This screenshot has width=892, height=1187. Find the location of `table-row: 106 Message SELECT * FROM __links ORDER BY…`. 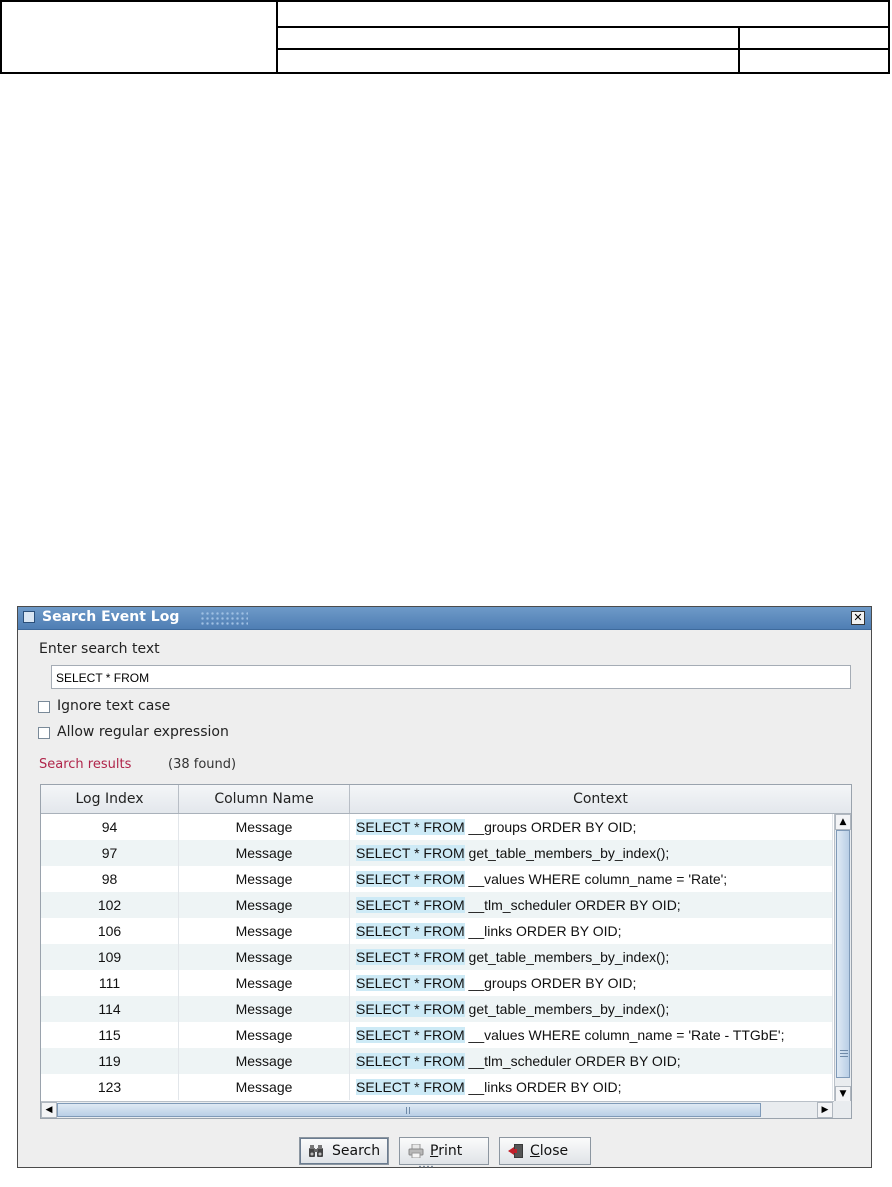

table-row: 106 Message SELECT * FROM __links ORDER BY… is located at coordinates (437, 931).